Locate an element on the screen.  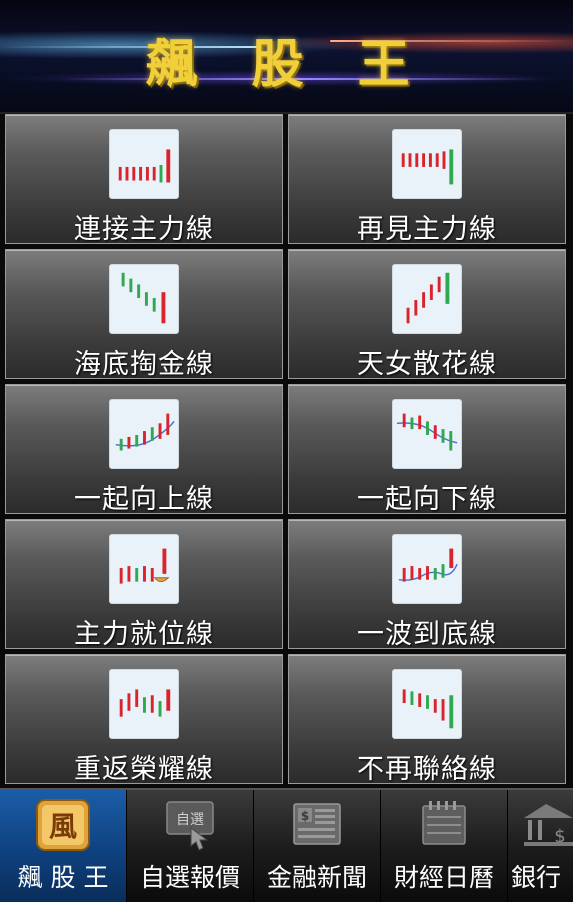
pattern-button-0: 連接主力線 is located at coordinates (144, 179).